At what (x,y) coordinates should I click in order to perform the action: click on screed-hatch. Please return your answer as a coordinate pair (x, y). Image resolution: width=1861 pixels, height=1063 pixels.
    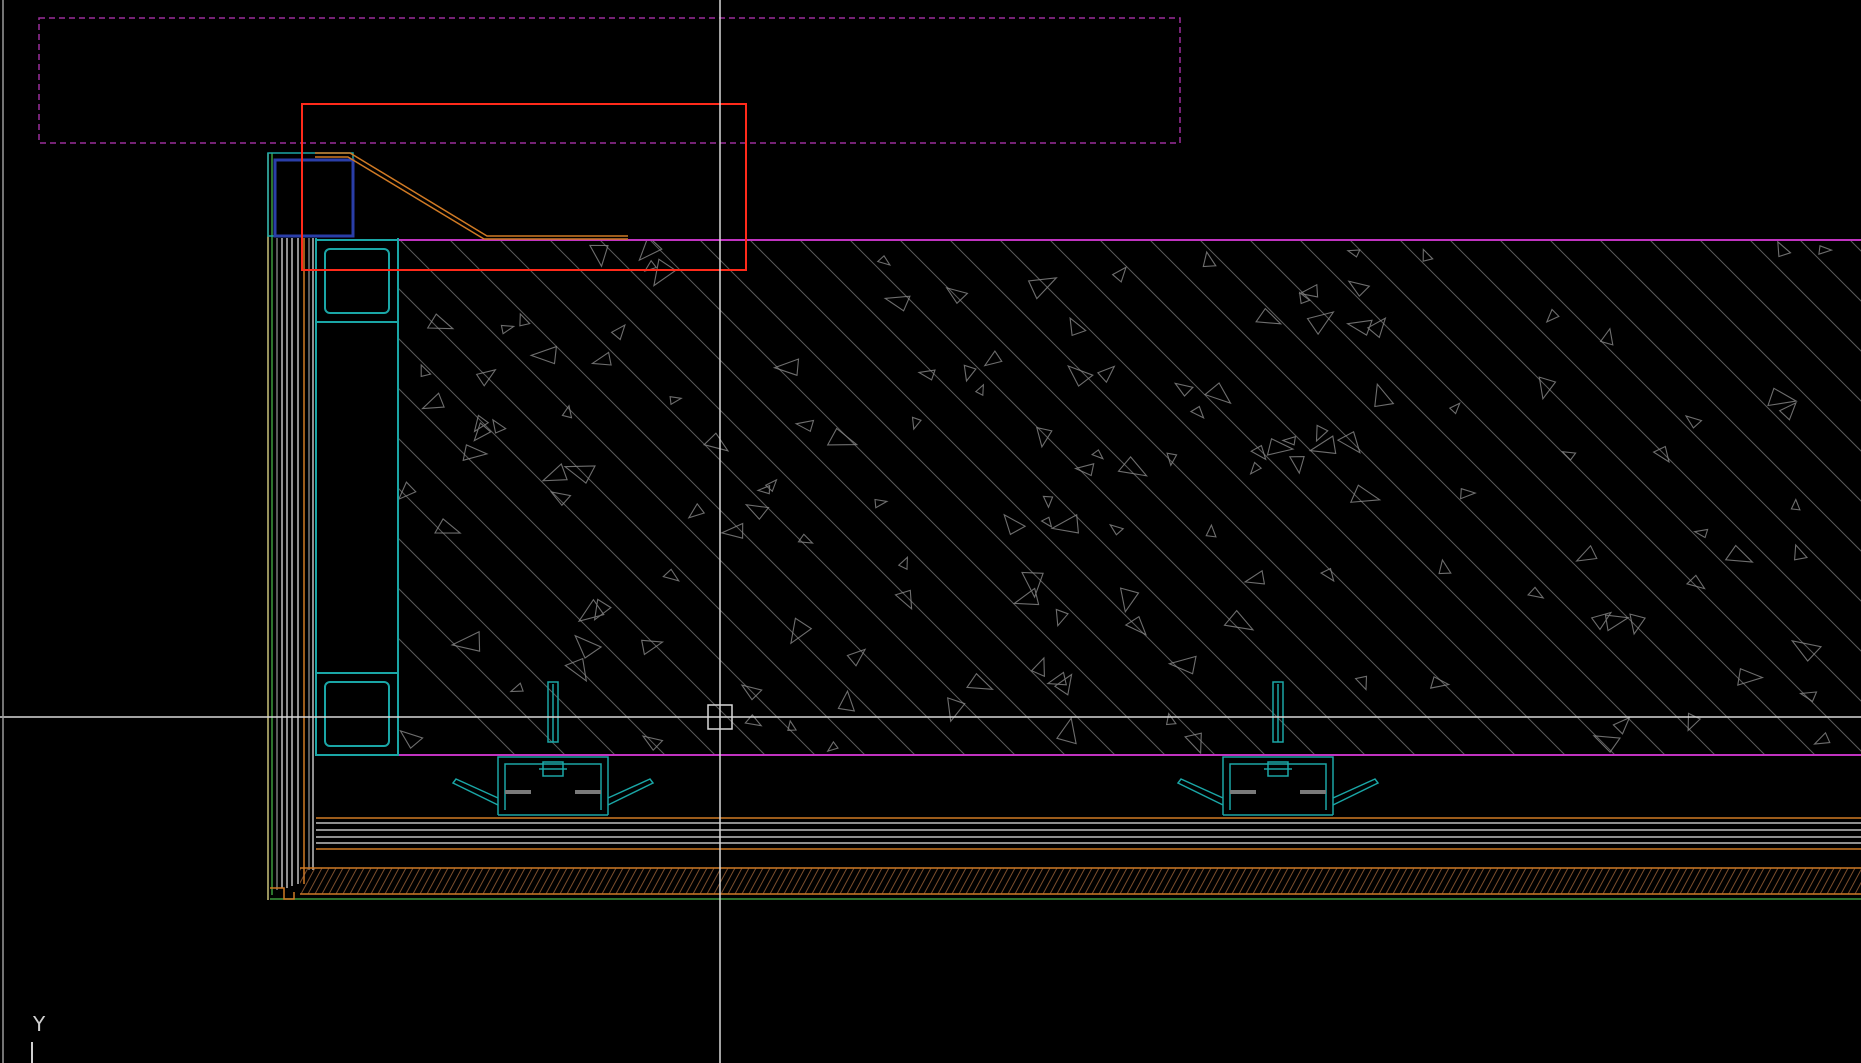
    Looking at the image, I should click on (1070, 881).